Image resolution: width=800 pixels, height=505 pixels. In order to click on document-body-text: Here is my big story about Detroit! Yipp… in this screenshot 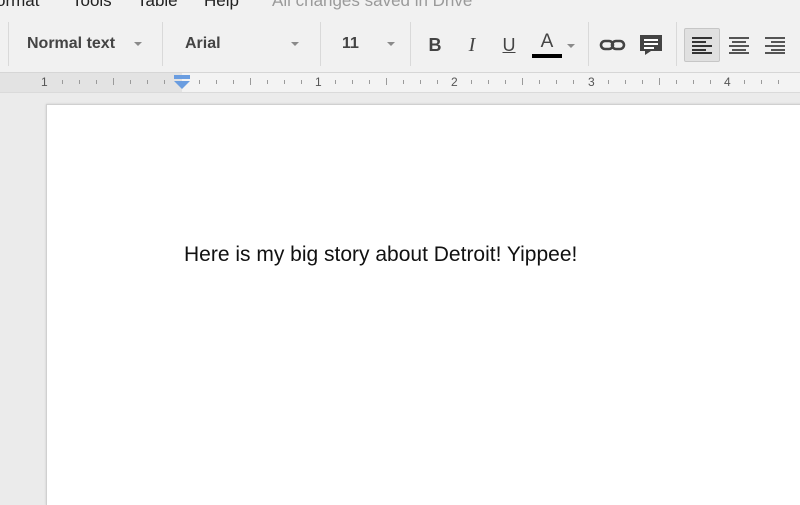, I will do `click(380, 255)`.